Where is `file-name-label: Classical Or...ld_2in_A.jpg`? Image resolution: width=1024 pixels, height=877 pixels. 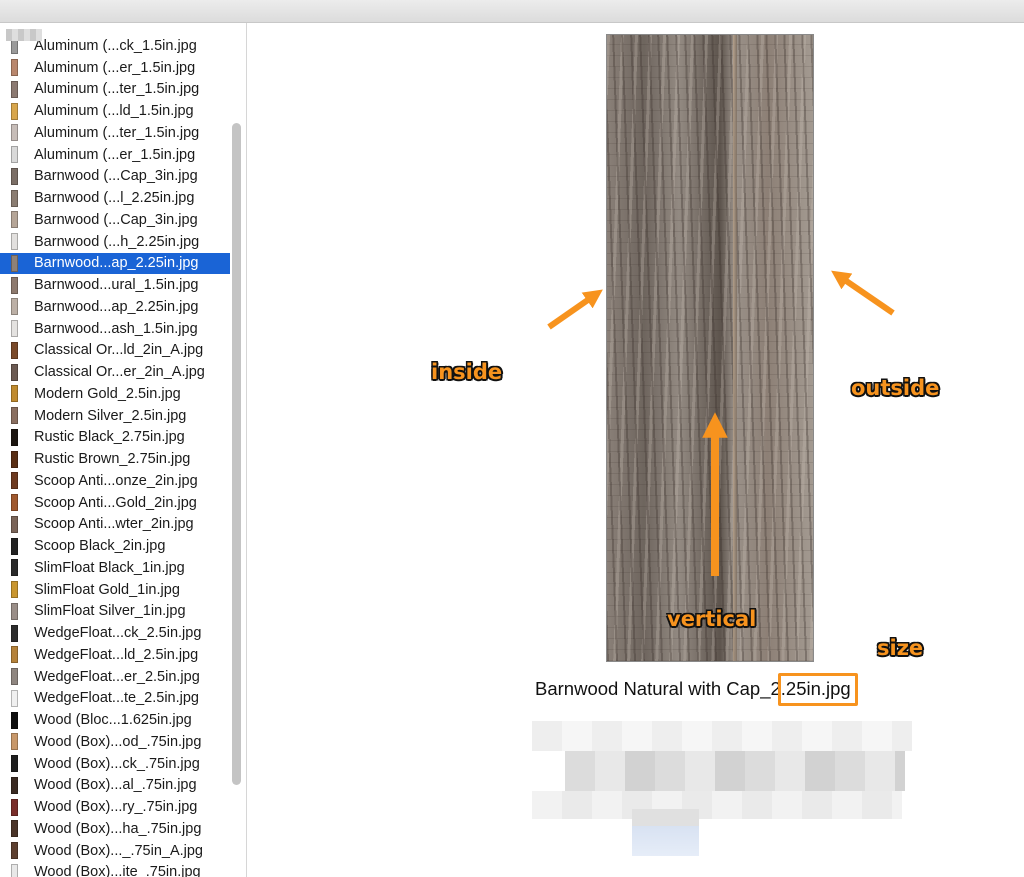 file-name-label: Classical Or...ld_2in_A.jpg is located at coordinates (119, 350).